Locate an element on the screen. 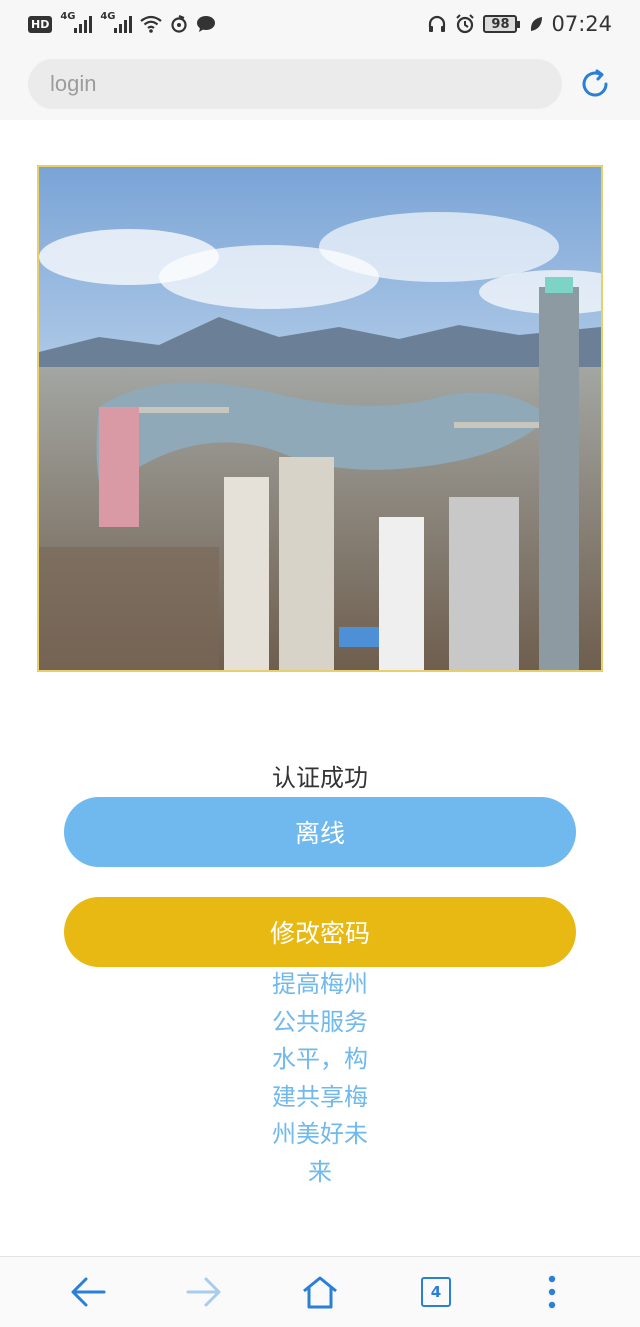 Image resolution: width=640 pixels, height=1327 pixels. clock: 07:24 is located at coordinates (581, 24).